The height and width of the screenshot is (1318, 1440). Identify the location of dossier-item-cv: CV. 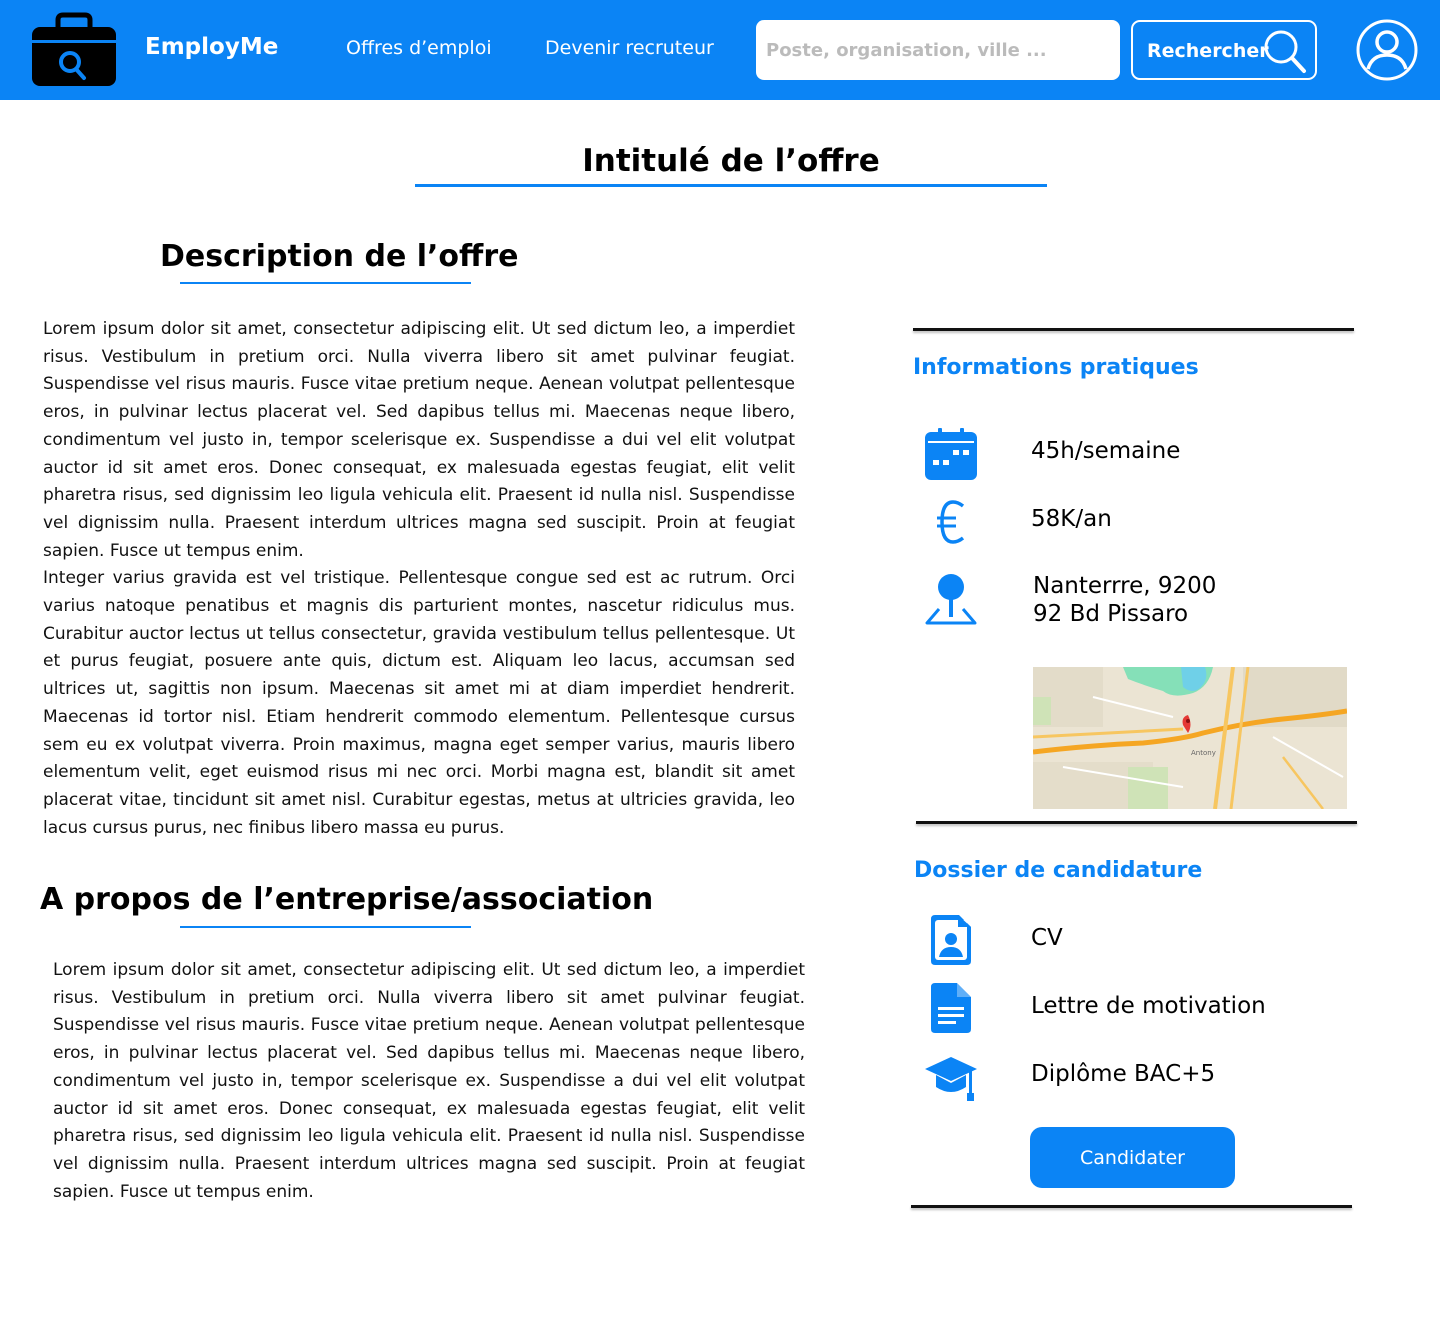
(1047, 938).